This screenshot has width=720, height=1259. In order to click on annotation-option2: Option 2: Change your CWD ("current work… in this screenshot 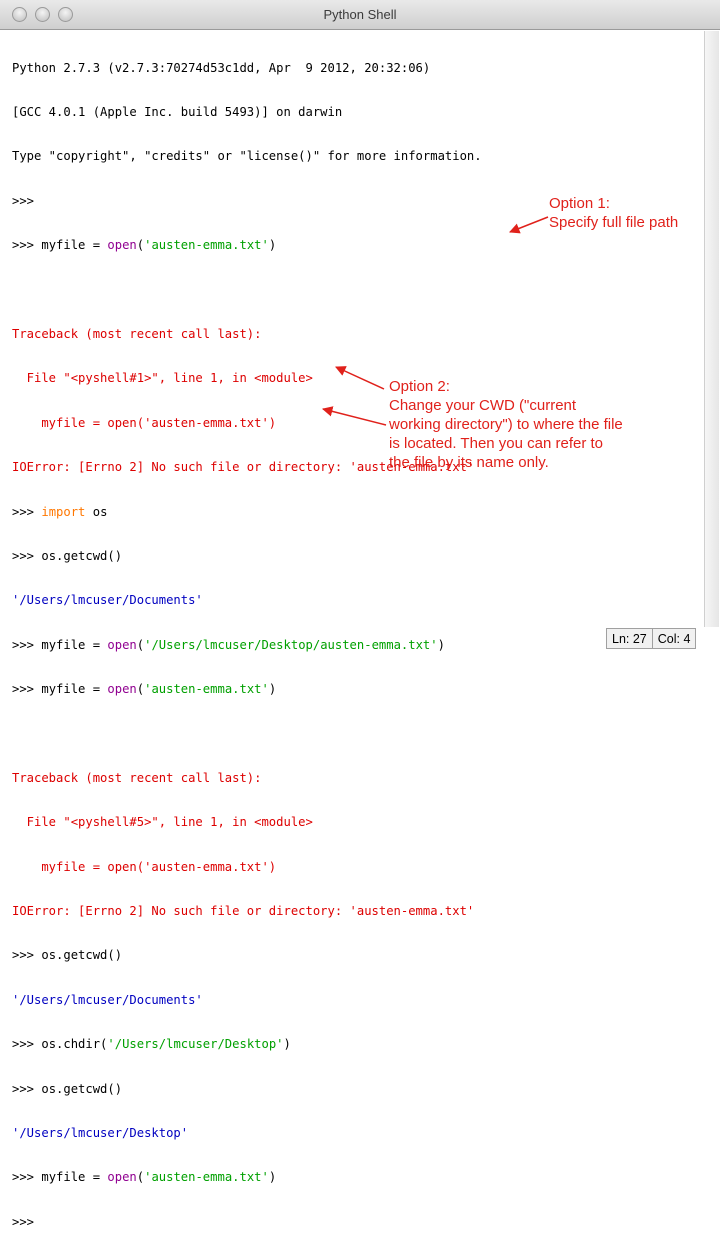, I will do `click(506, 424)`.